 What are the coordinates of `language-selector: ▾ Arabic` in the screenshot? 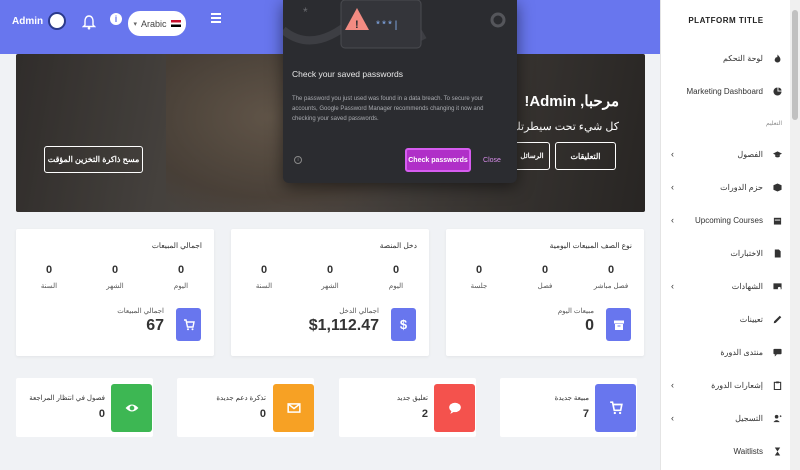 It's located at (157, 23).